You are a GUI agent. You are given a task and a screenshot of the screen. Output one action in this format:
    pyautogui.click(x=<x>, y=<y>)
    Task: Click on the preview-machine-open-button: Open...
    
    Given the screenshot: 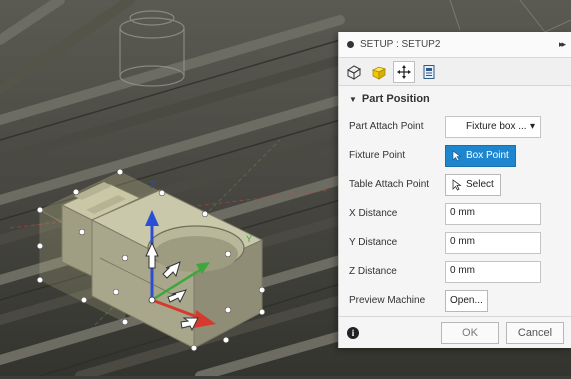 What is the action you would take?
    pyautogui.click(x=466, y=300)
    